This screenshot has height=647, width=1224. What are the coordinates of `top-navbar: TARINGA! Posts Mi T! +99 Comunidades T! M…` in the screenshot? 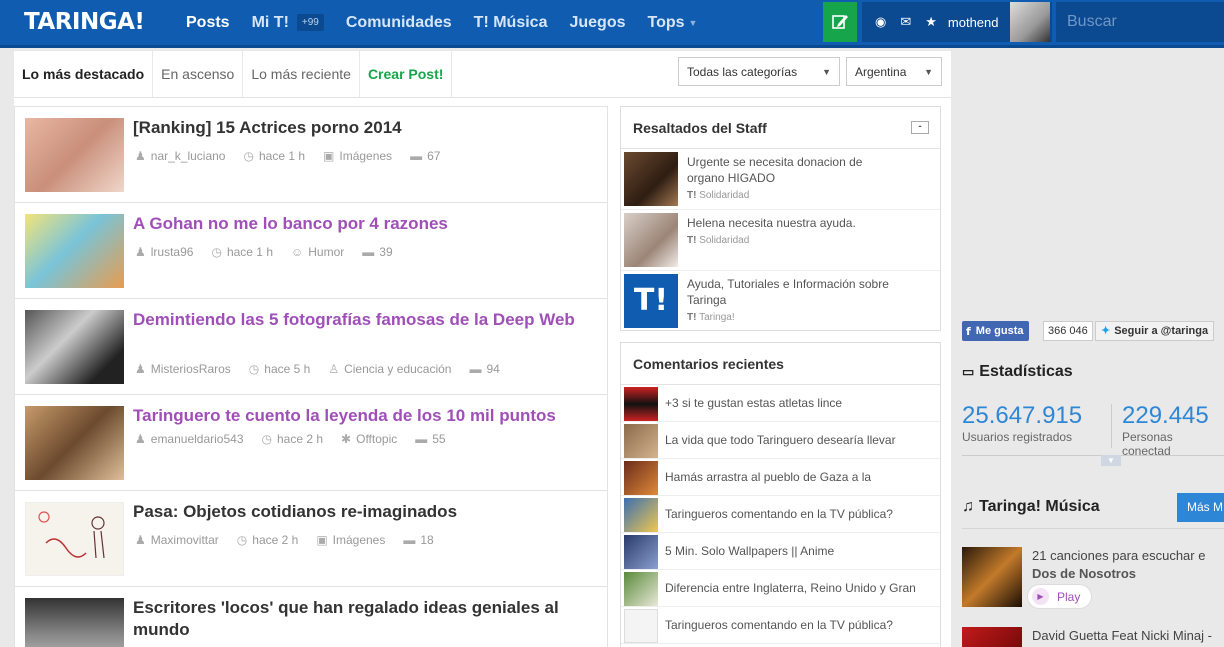 It's located at (612, 24).